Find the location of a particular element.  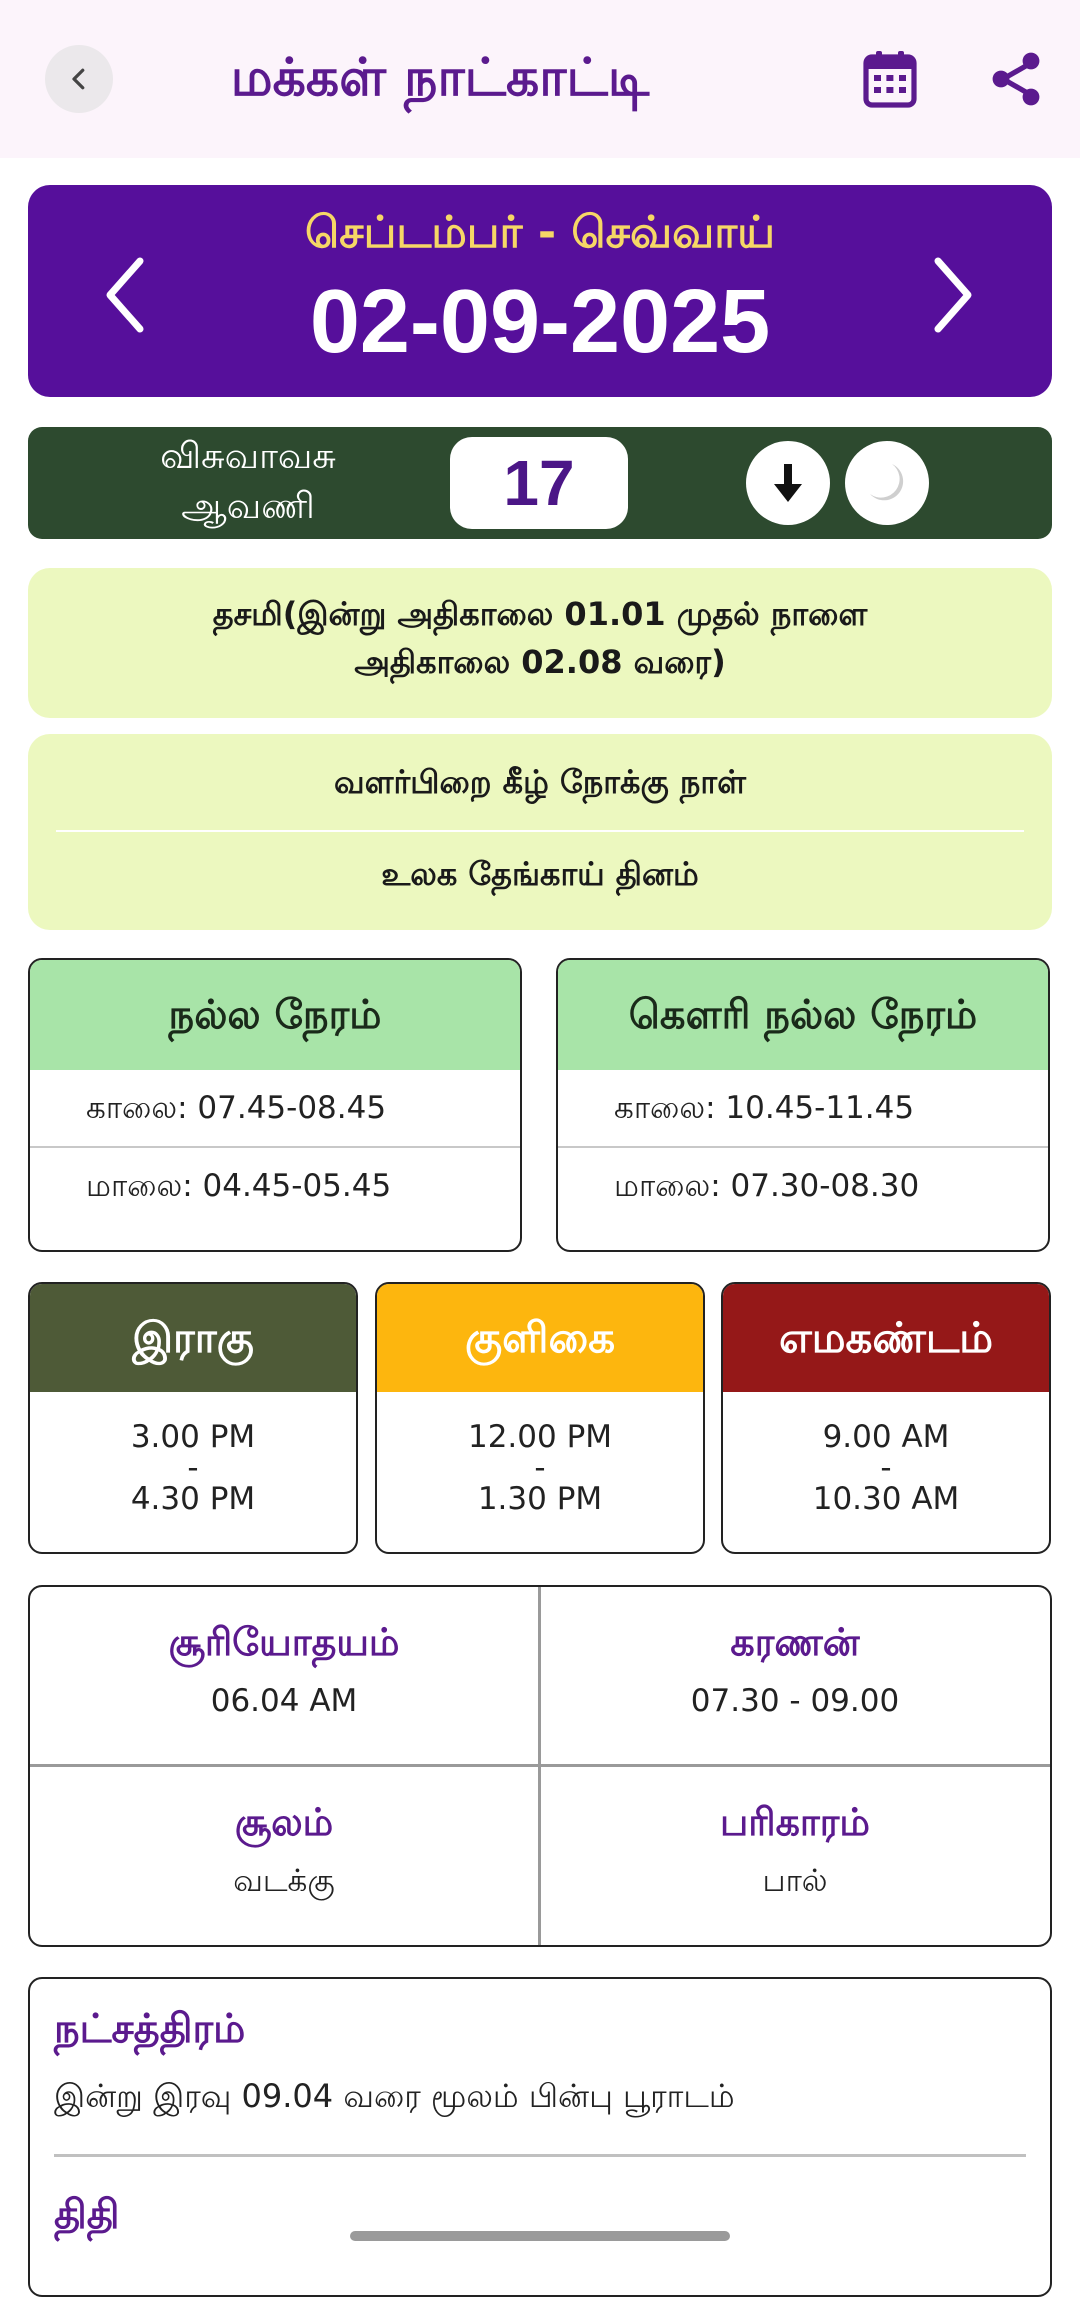

sunrise-value: 06.04 AM is located at coordinates (284, 1701).